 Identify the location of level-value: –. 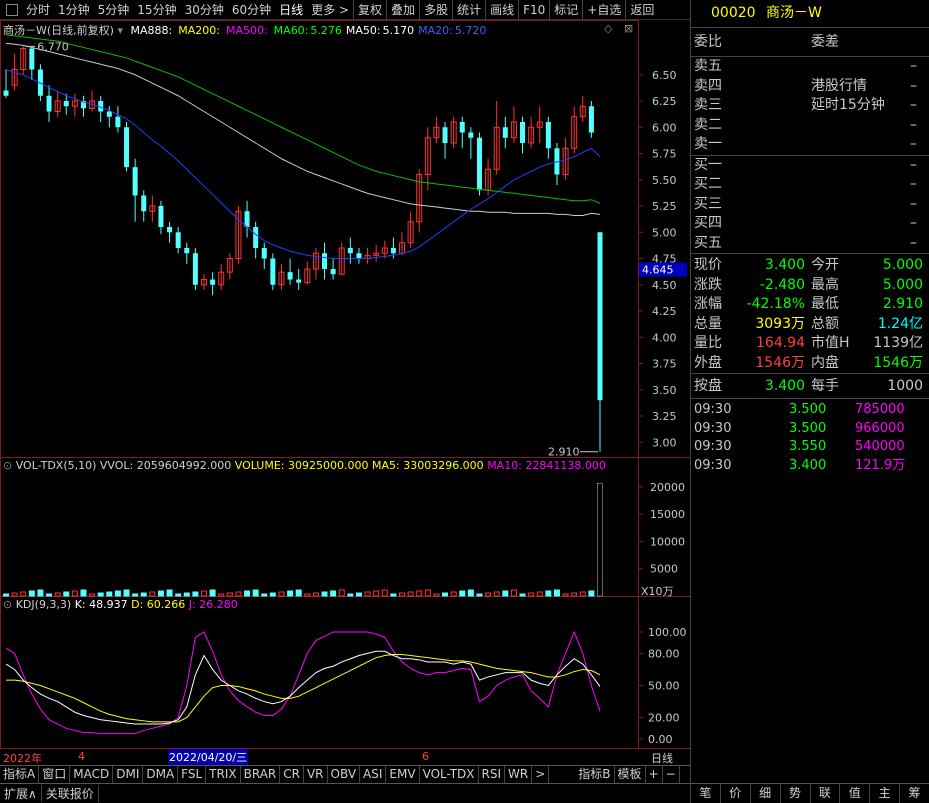
(913, 105).